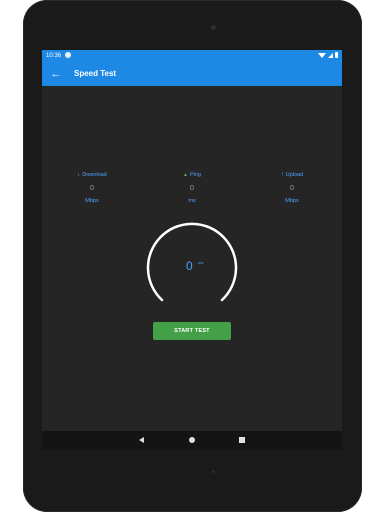 The image size is (385, 512). Describe the element at coordinates (242, 440) in the screenshot. I see `nav-recents-icon` at that location.